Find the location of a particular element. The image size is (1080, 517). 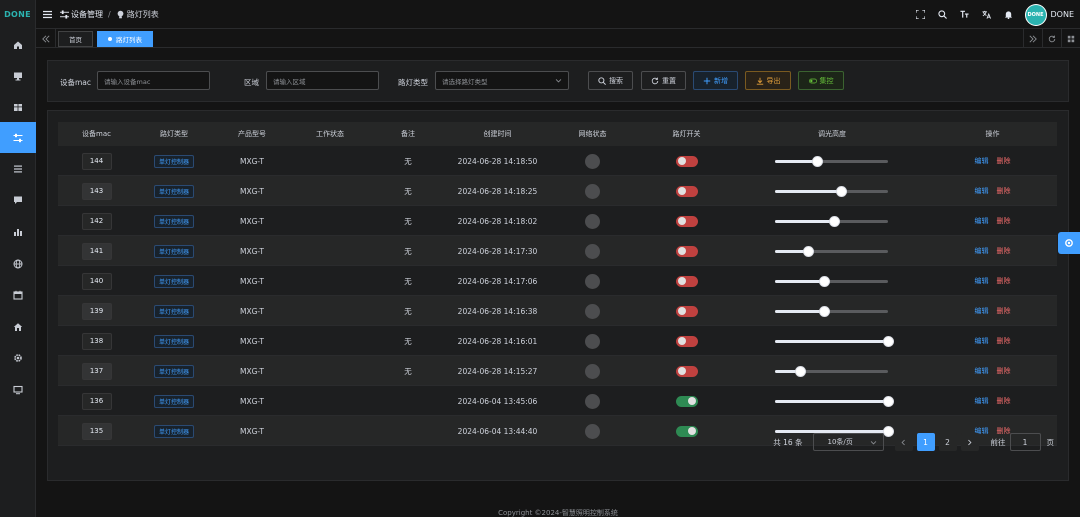

sidebar-item-house is located at coordinates (18, 326).